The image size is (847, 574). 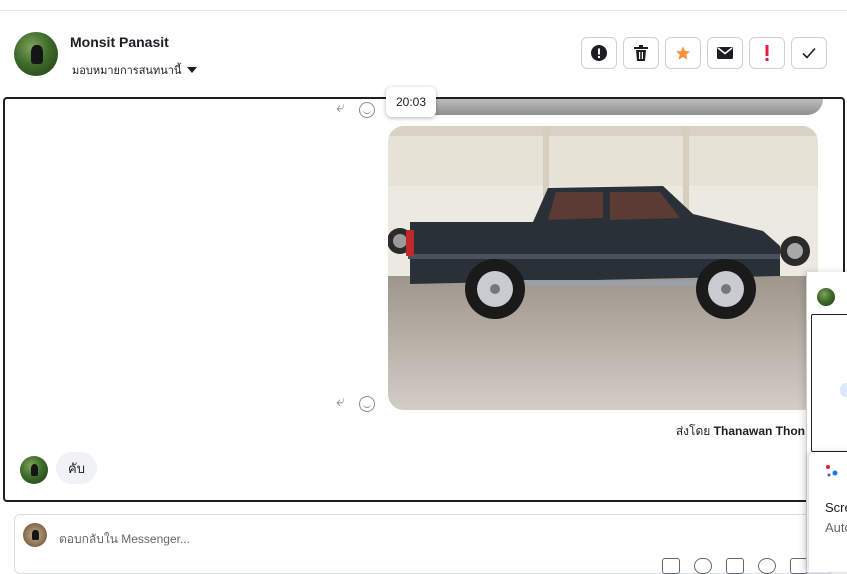 I want to click on check-icon, so click(x=809, y=53).